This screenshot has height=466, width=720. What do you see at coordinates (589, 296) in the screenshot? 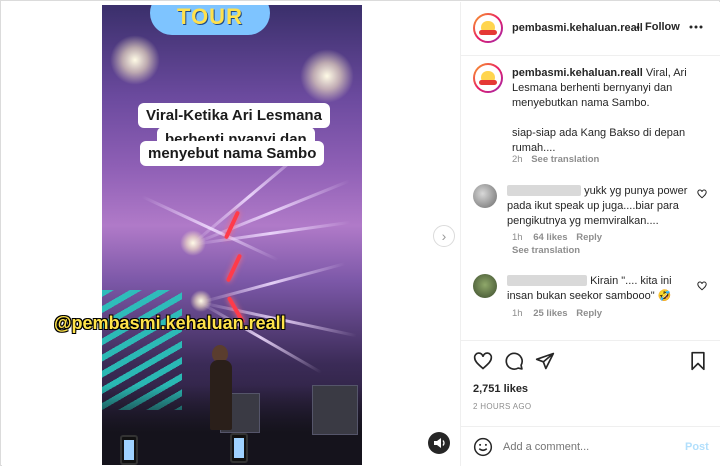
I see `comment-text-line2: insan bukan seekor sambooo" 🤣` at bounding box center [589, 296].